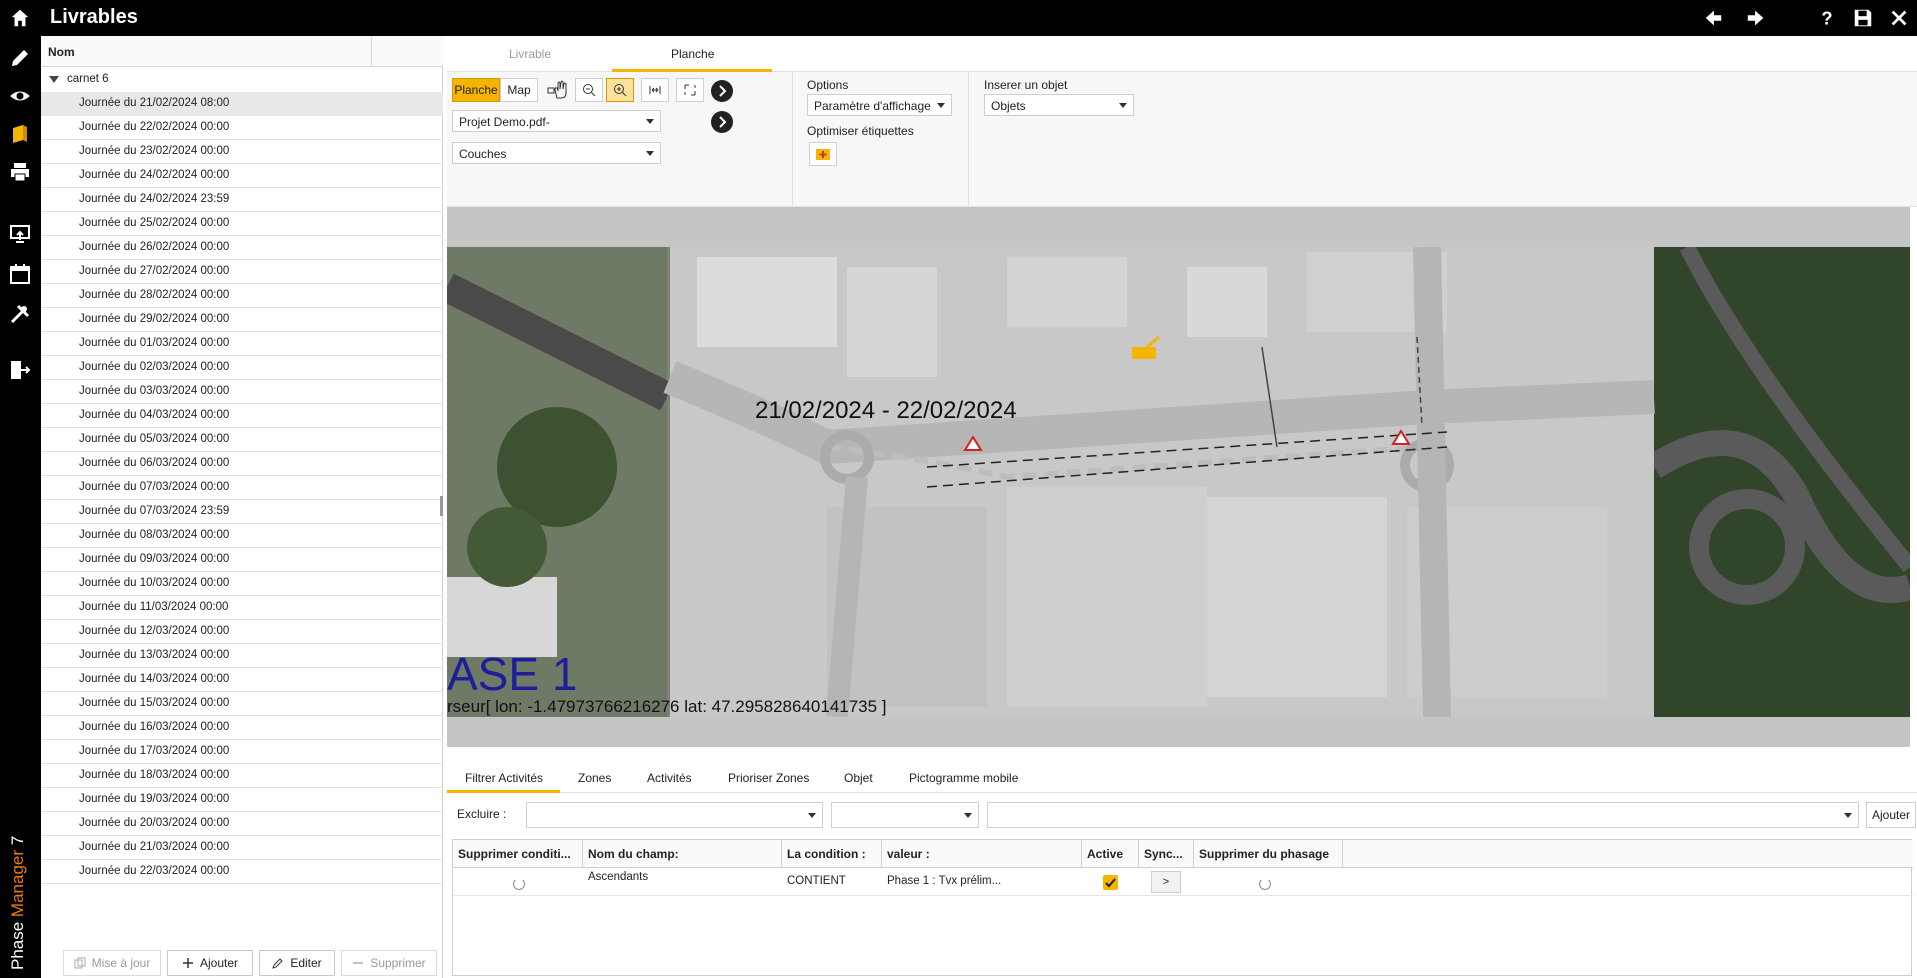 This screenshot has width=1917, height=978. What do you see at coordinates (905, 815) in the screenshot?
I see `exclude-condition-select` at bounding box center [905, 815].